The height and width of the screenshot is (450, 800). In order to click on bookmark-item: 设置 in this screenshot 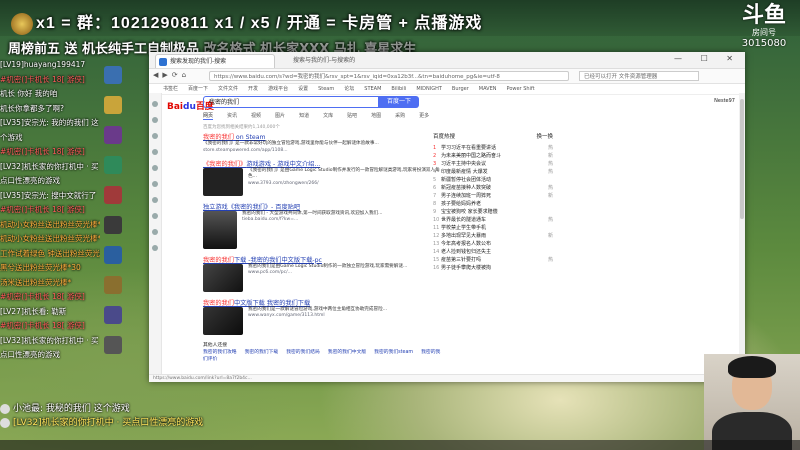, I will do `click(303, 89)`.